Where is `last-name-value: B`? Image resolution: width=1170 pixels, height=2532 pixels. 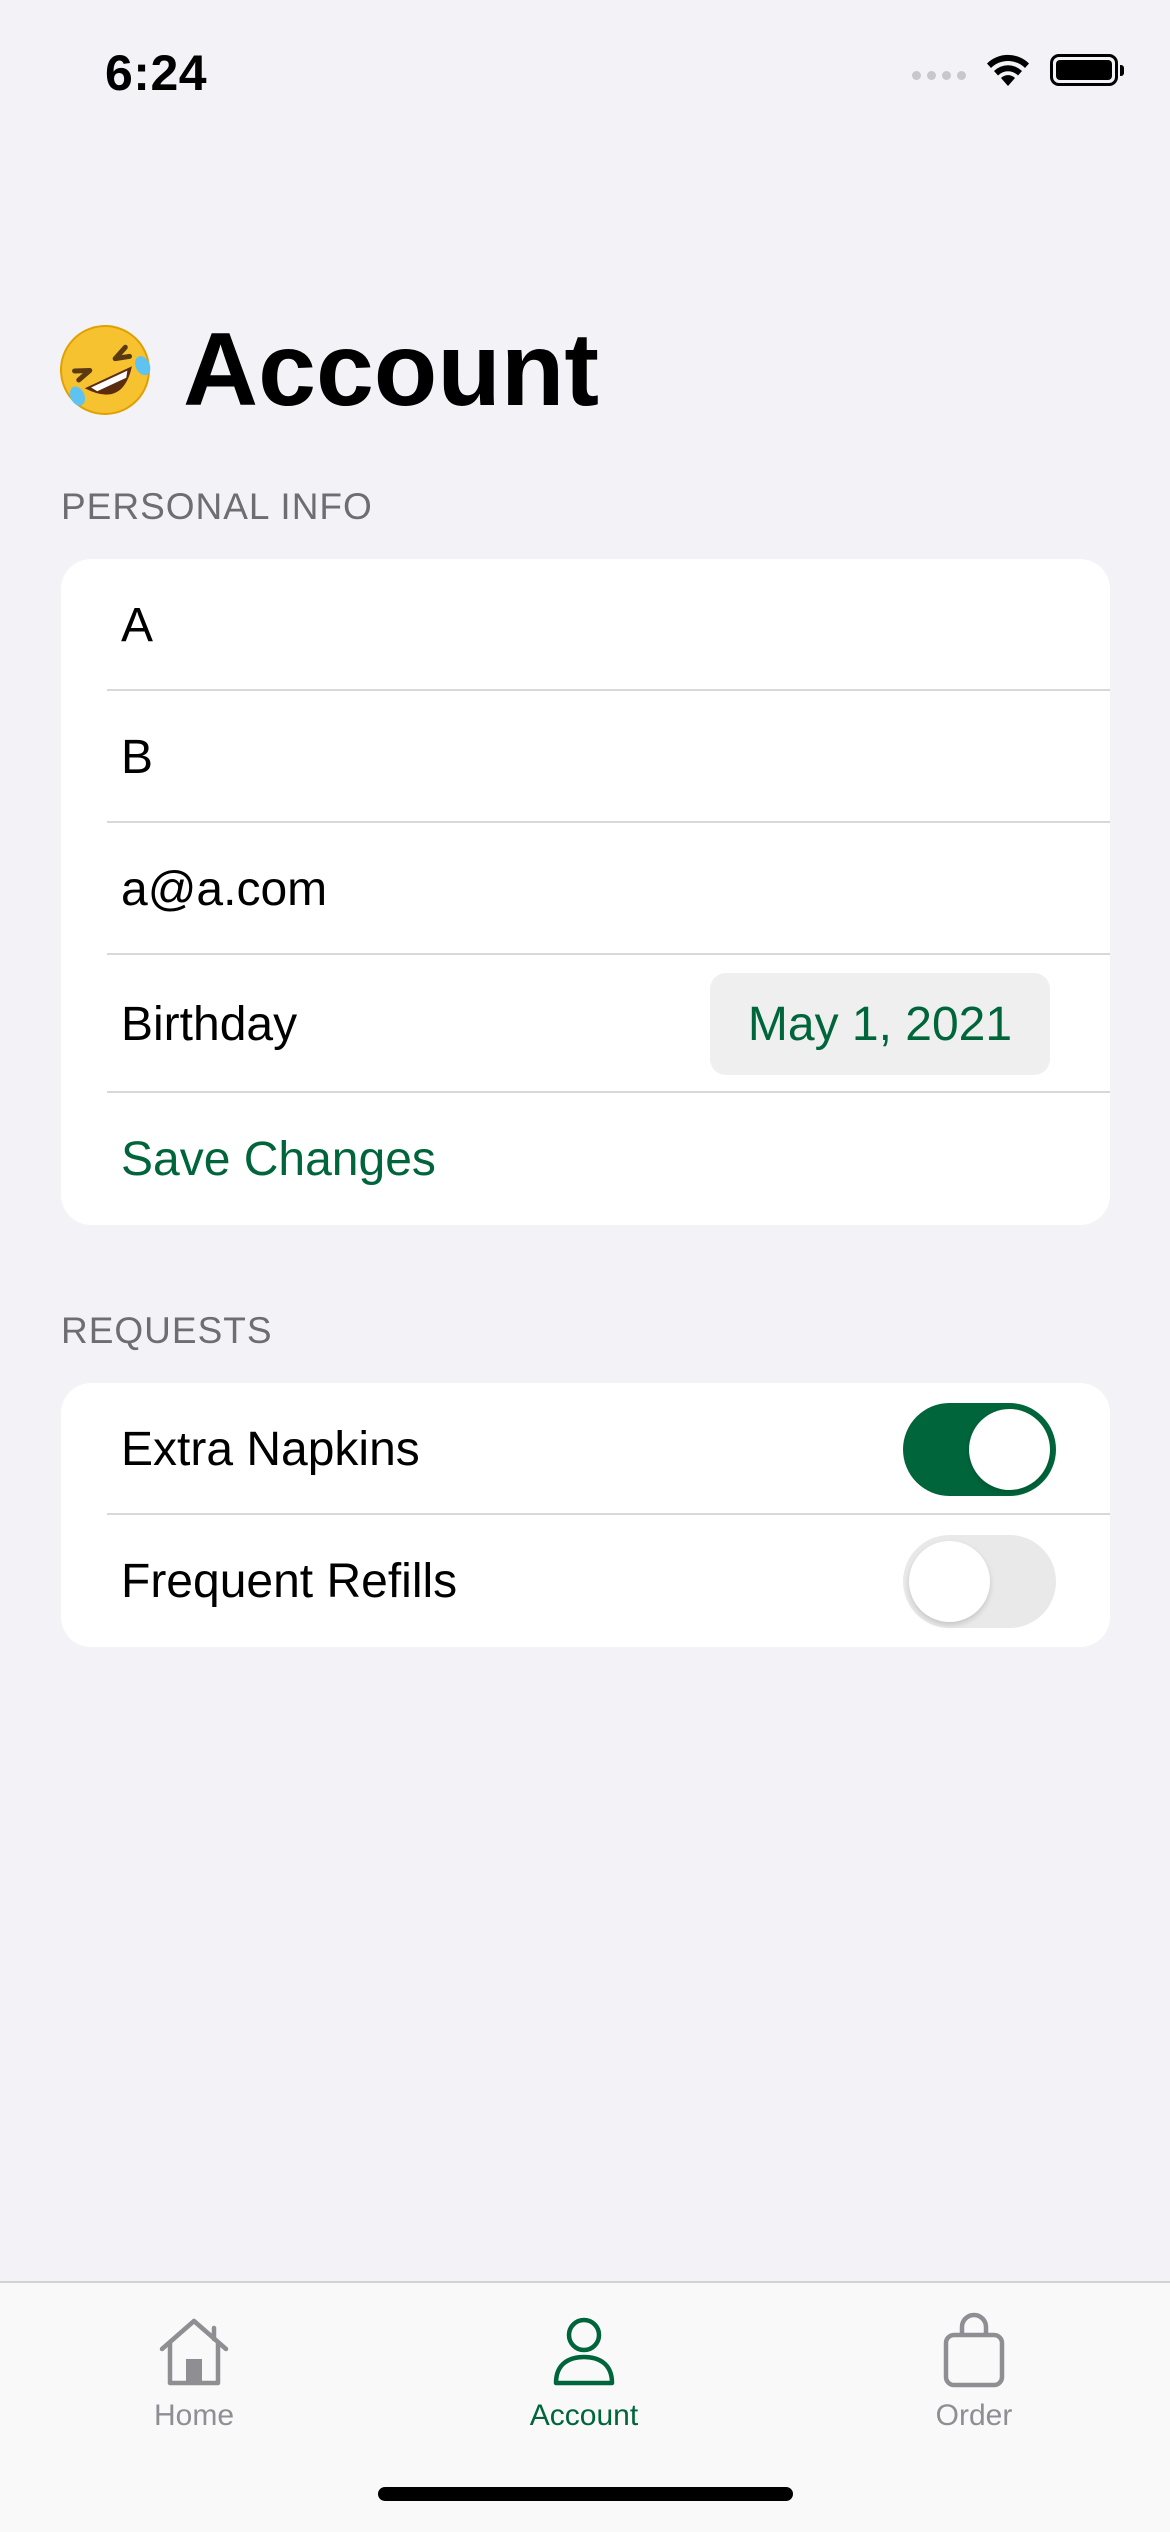
last-name-value: B is located at coordinates (137, 757).